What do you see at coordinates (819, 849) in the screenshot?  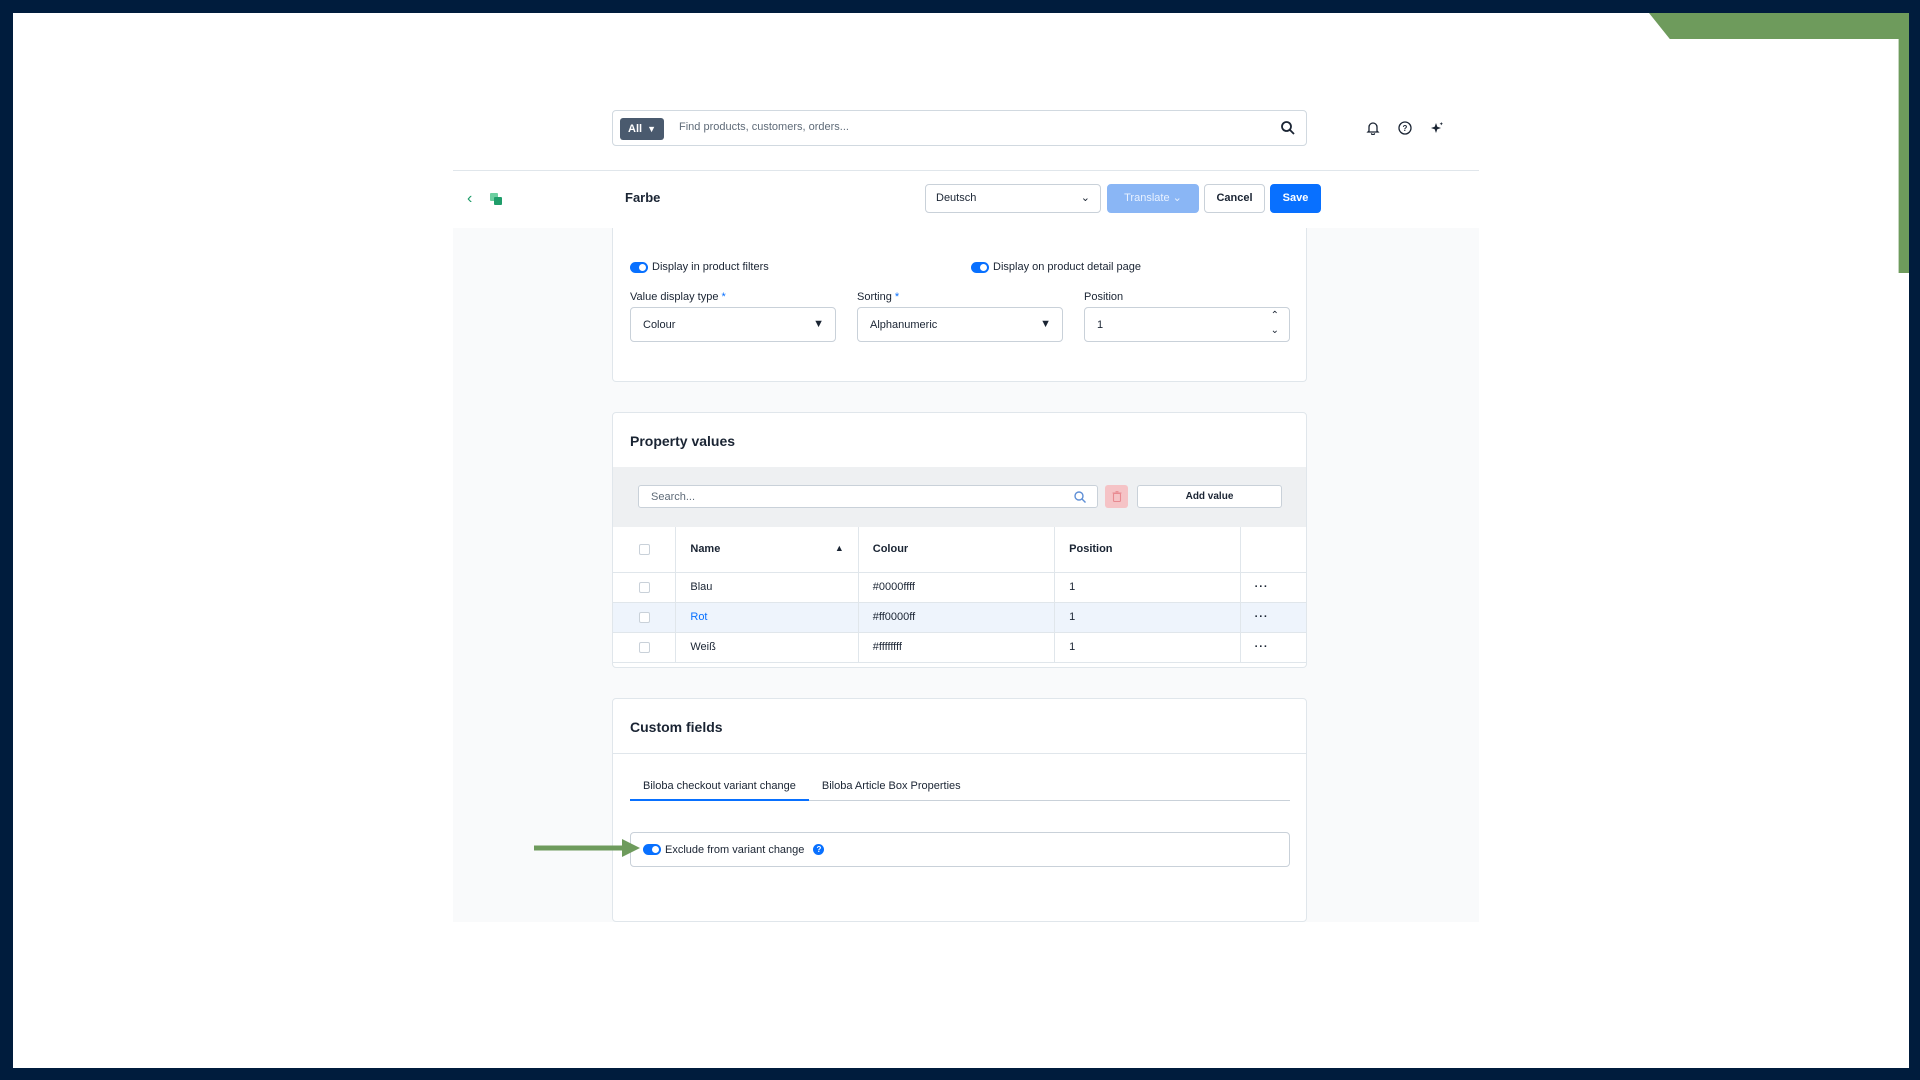 I see `help-icon: ?` at bounding box center [819, 849].